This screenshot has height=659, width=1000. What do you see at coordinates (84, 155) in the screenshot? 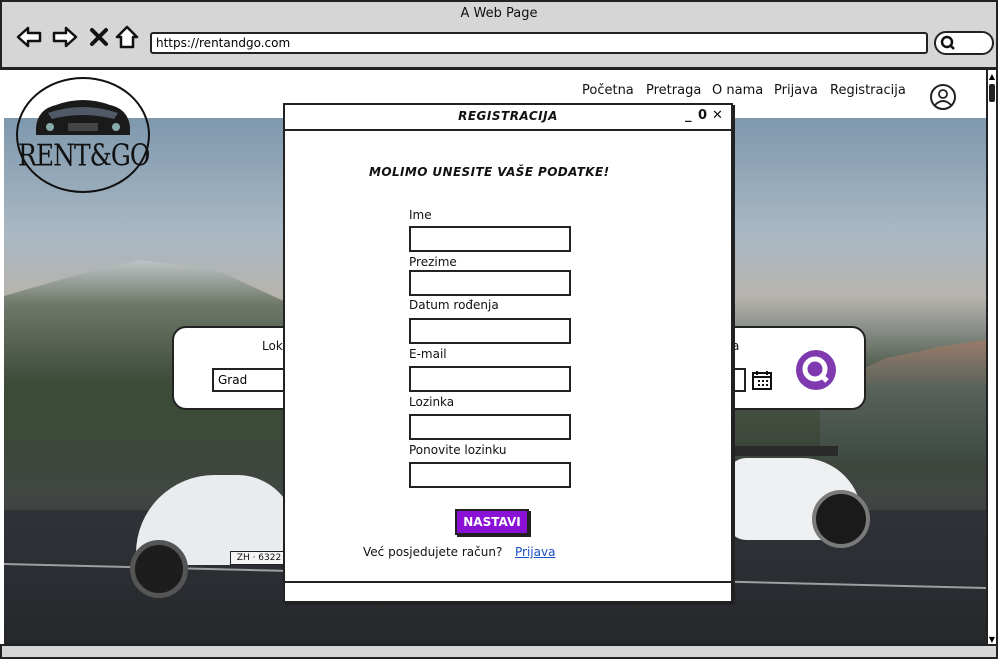
I see `logo-text: RENT&GO` at bounding box center [84, 155].